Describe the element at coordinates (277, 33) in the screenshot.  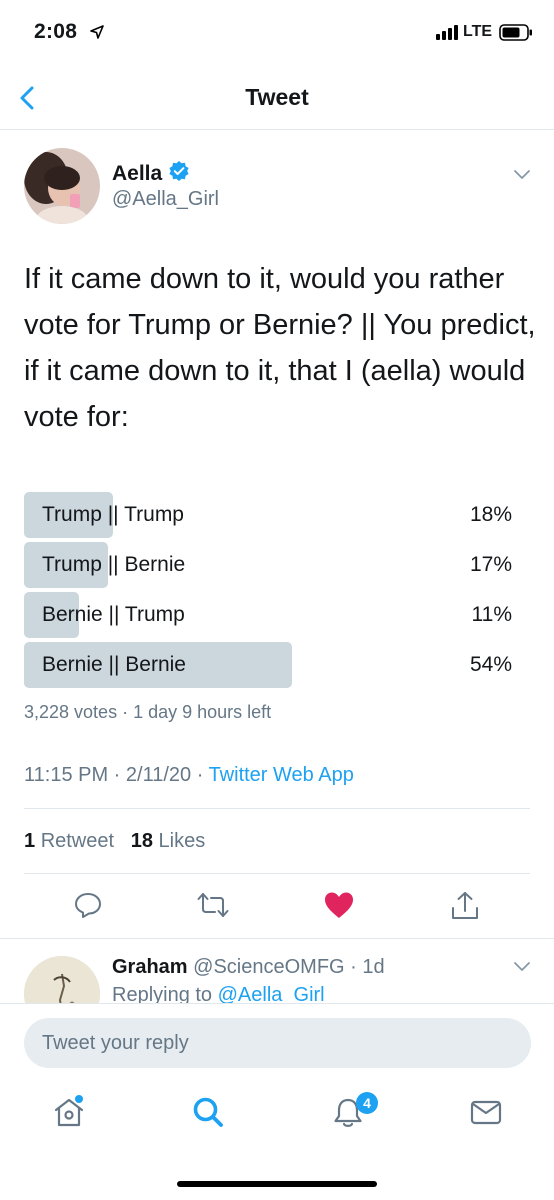
I see `status-bar: 2:08 LTE` at that location.